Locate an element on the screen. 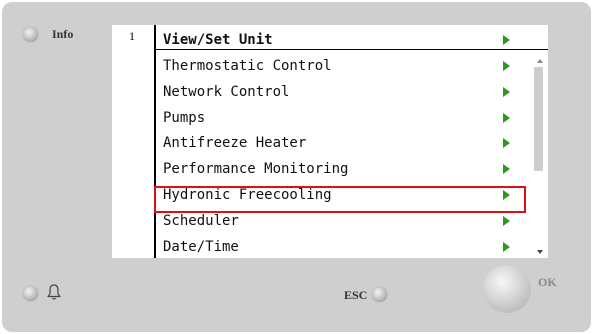 This screenshot has height=334, width=593. ok-label: OK is located at coordinates (547, 282).